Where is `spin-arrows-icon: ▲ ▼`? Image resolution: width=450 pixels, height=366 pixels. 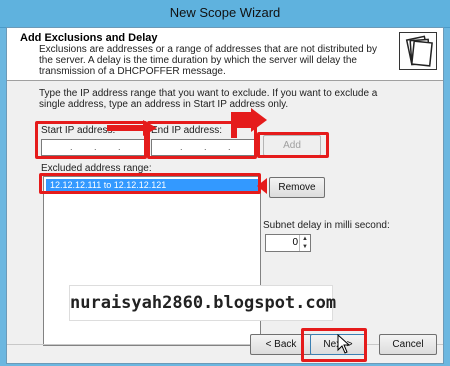 spin-arrows-icon: ▲ ▼ is located at coordinates (304, 243).